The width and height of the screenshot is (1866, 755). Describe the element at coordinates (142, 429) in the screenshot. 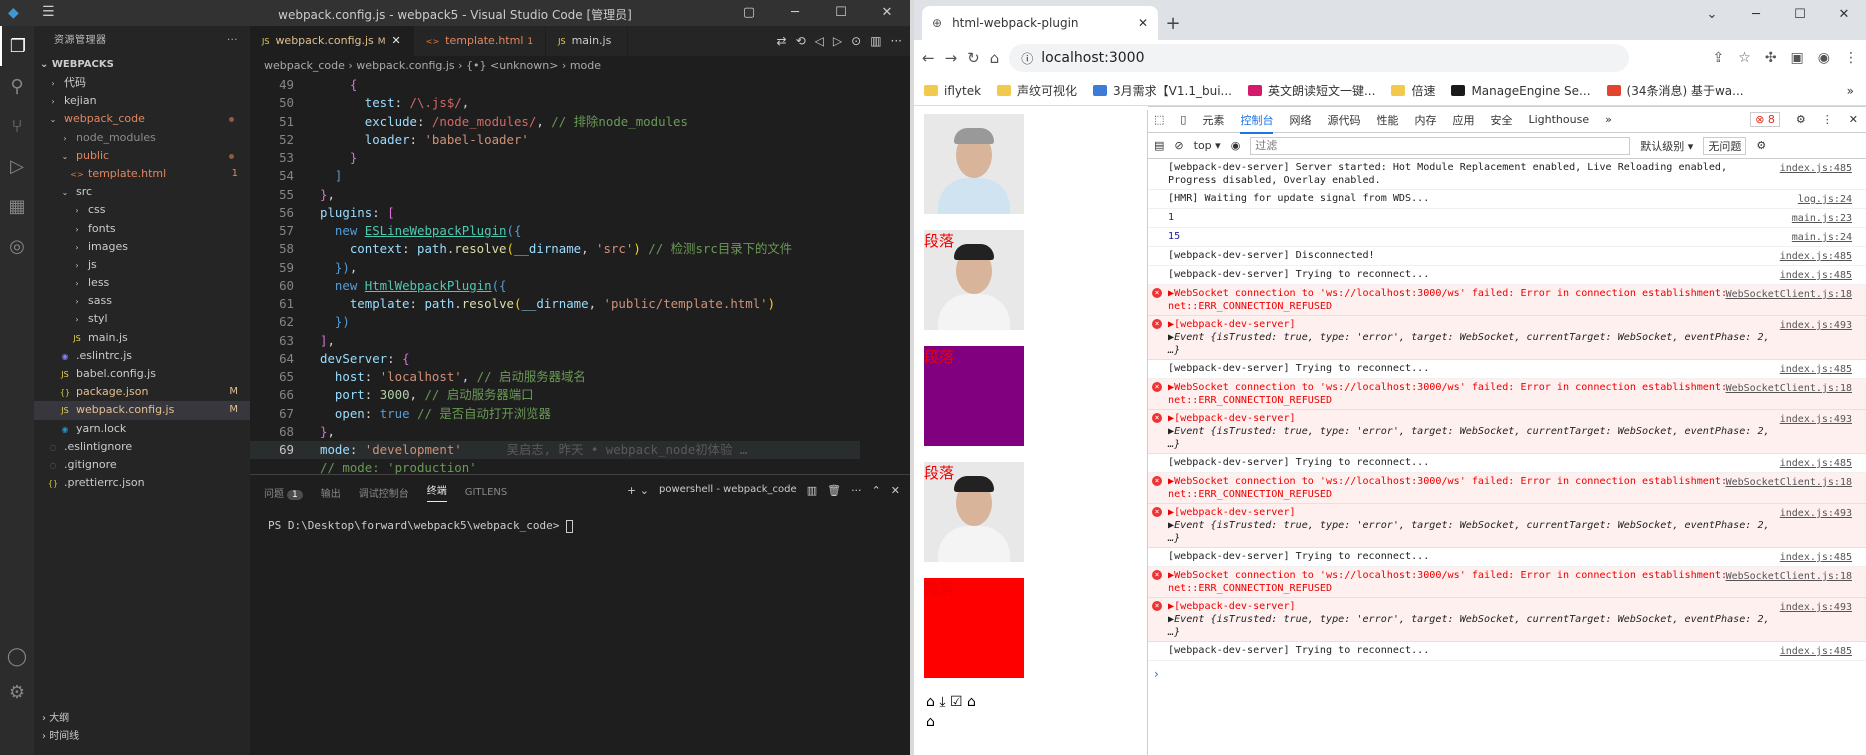

I see `tree-item: ◉ yarn.lock` at that location.